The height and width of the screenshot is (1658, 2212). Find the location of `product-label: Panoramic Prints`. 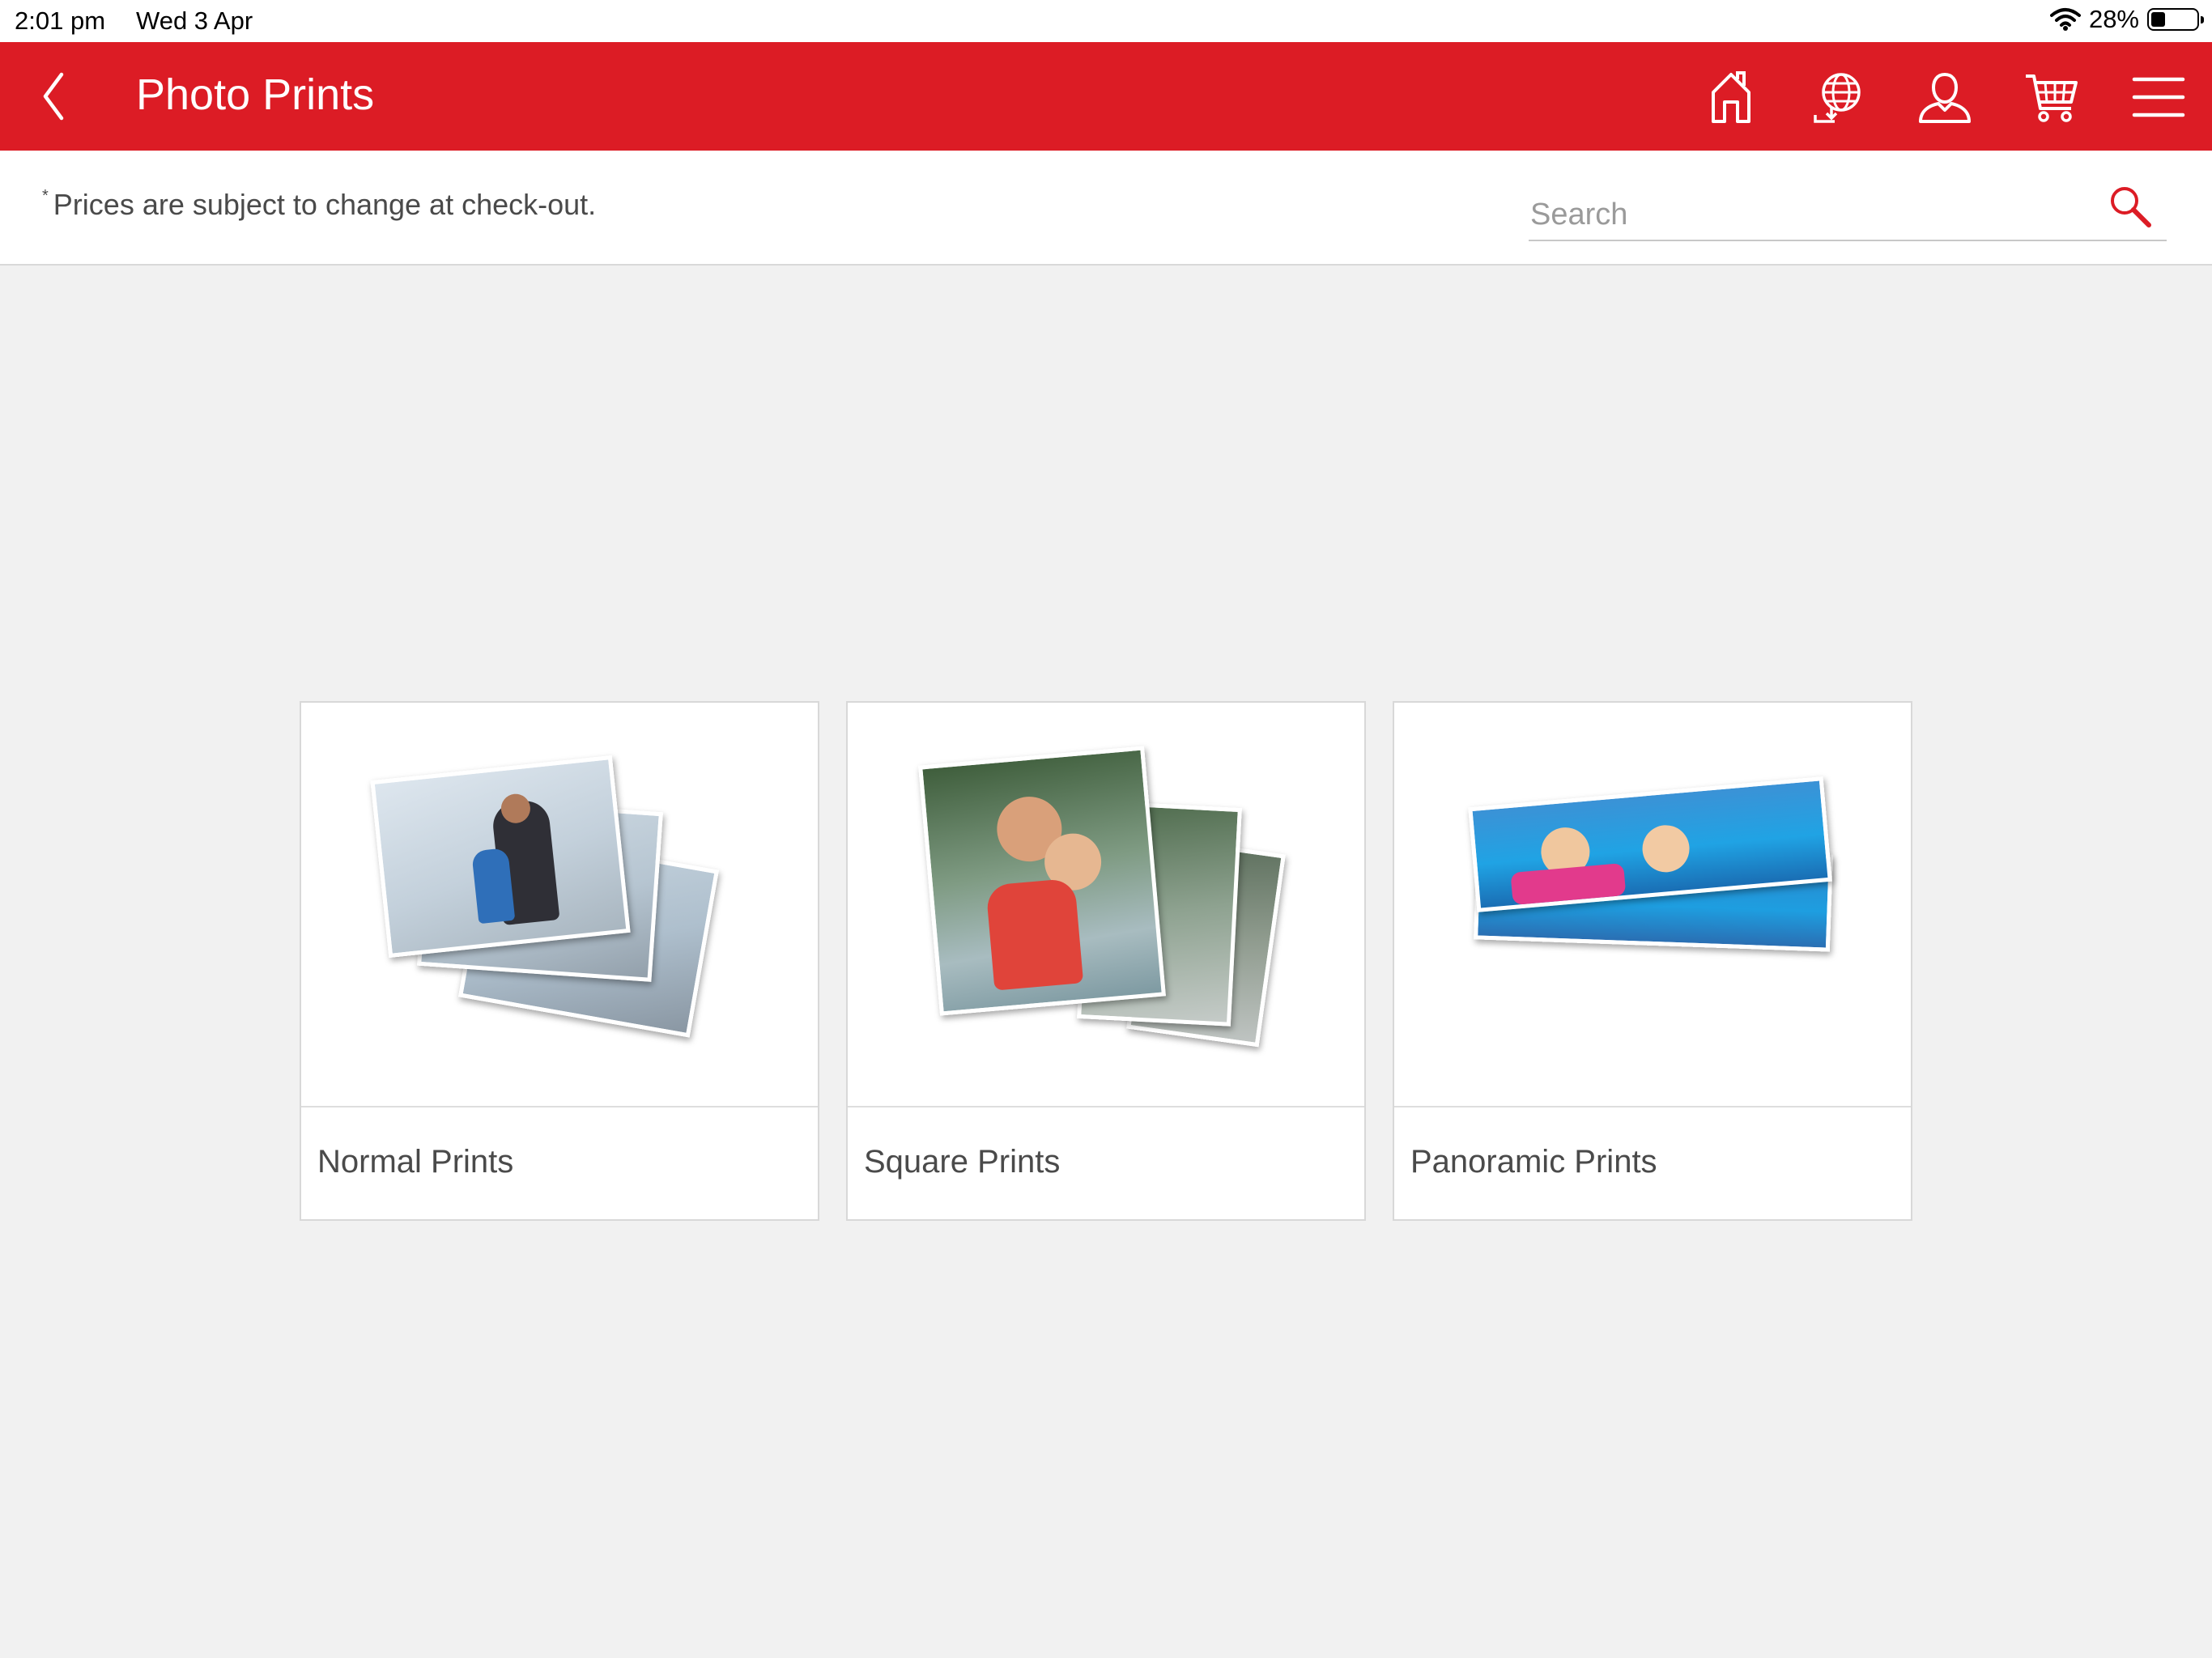

product-label: Panoramic Prints is located at coordinates (1533, 1162).